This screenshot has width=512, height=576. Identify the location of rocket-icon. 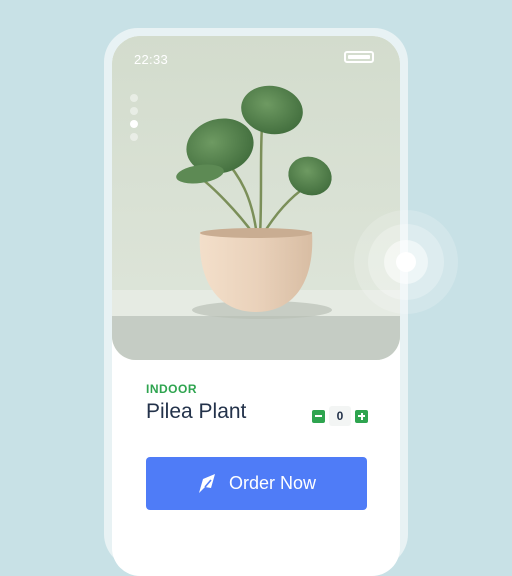
(207, 484).